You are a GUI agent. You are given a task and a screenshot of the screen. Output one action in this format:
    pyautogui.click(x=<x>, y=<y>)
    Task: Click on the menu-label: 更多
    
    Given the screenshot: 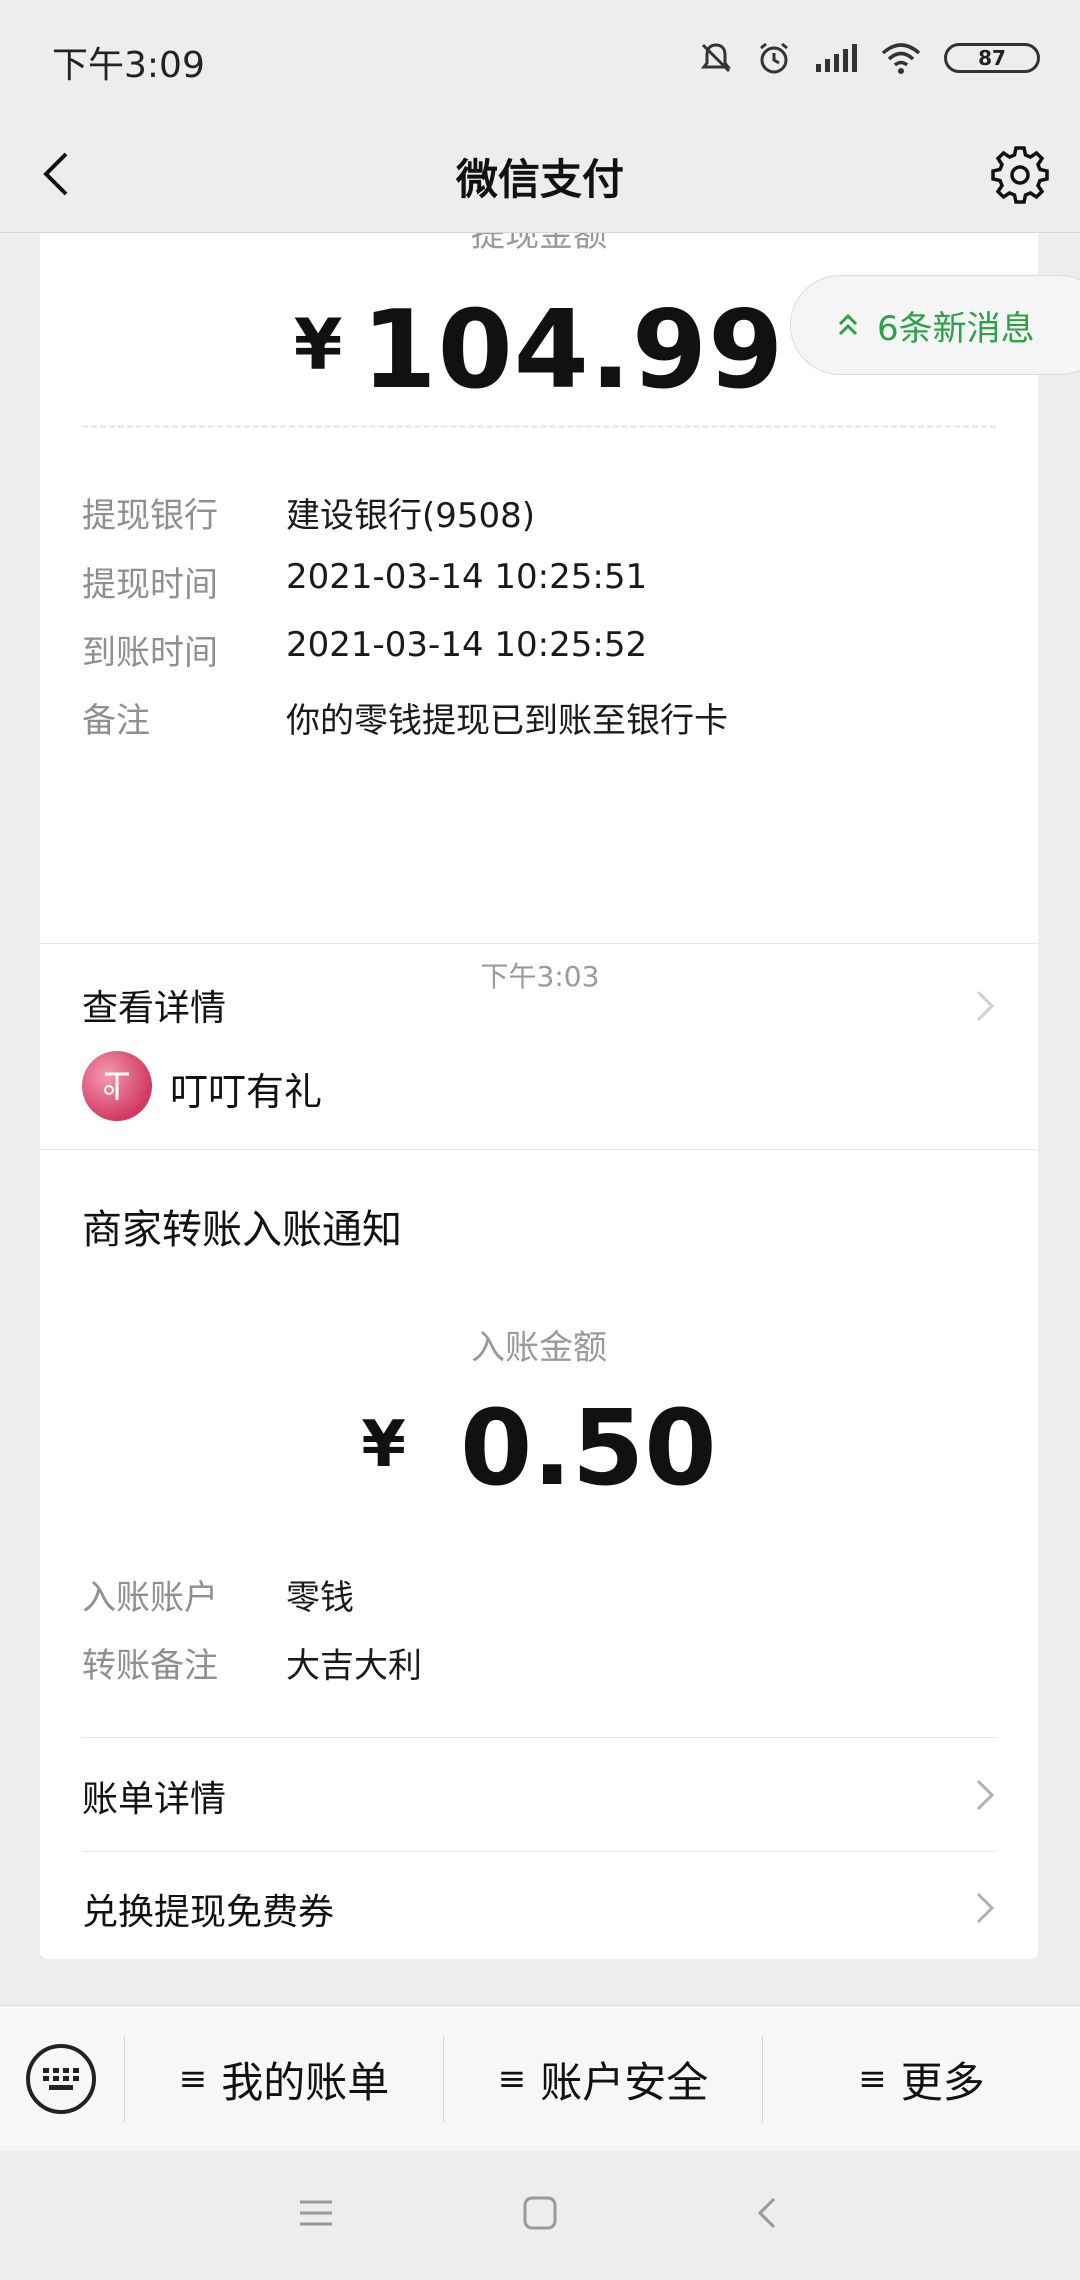 What is the action you would take?
    pyautogui.click(x=942, y=2082)
    